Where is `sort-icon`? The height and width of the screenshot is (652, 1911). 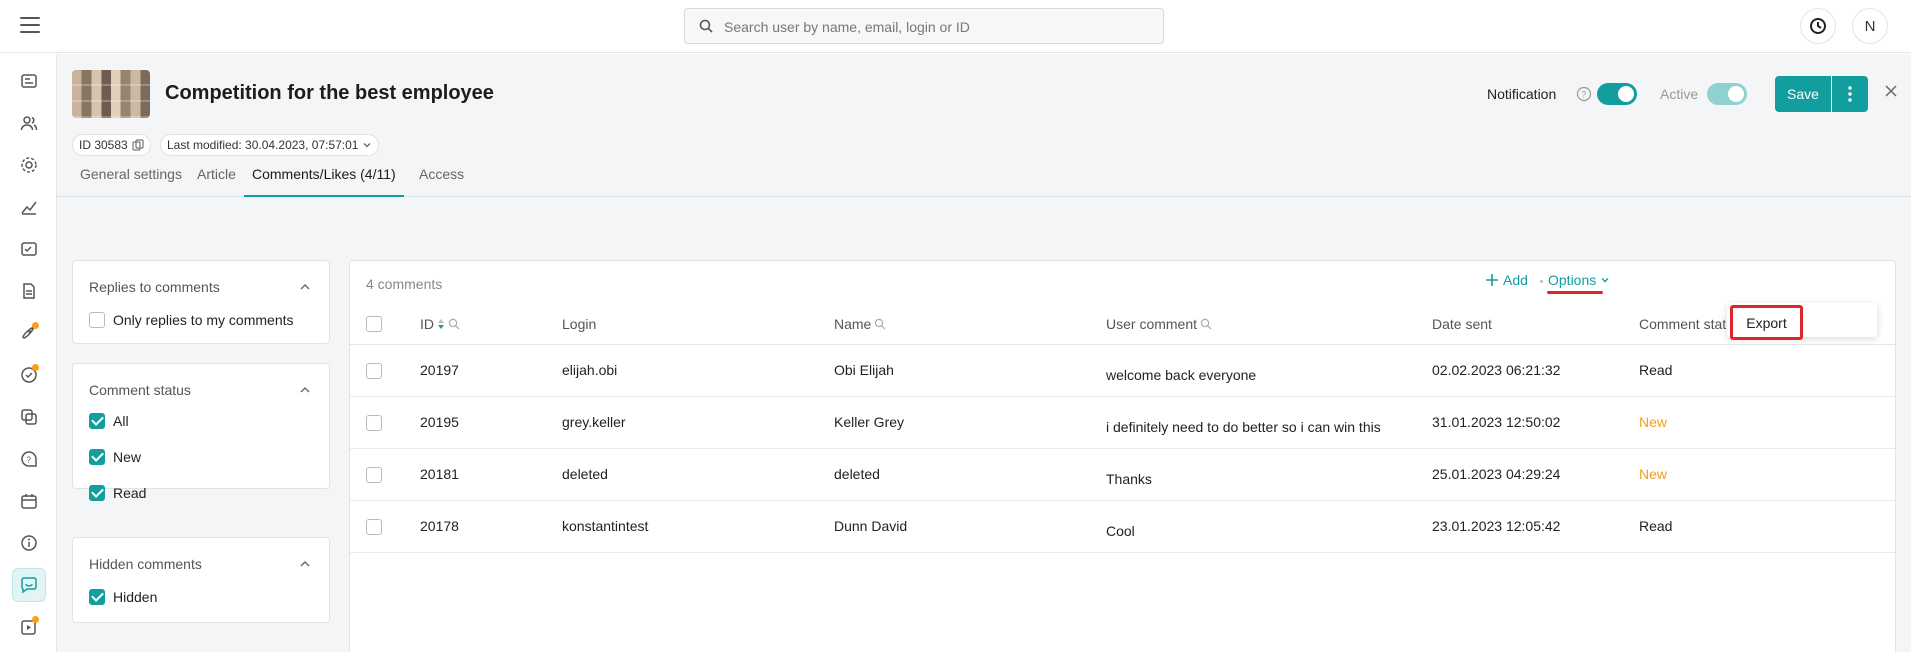 sort-icon is located at coordinates (441, 324).